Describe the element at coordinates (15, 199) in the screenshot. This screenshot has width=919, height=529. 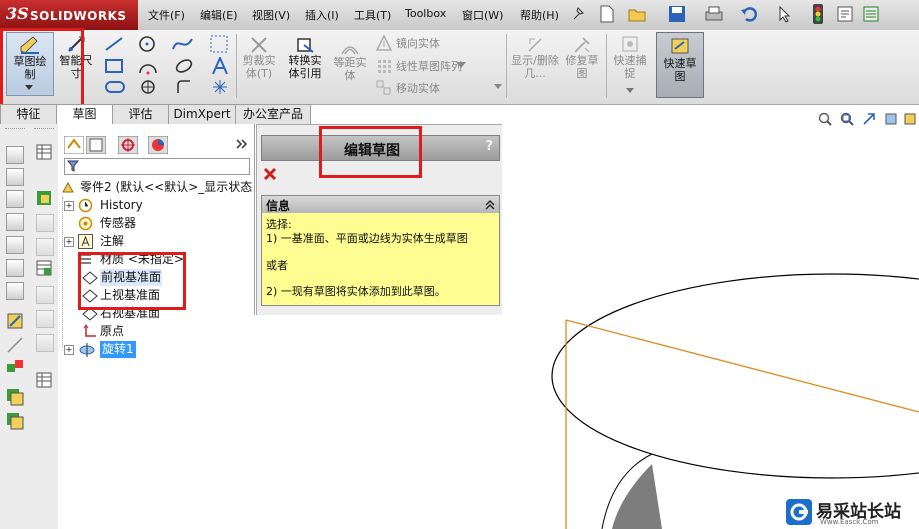
I see `top-view-icon` at that location.